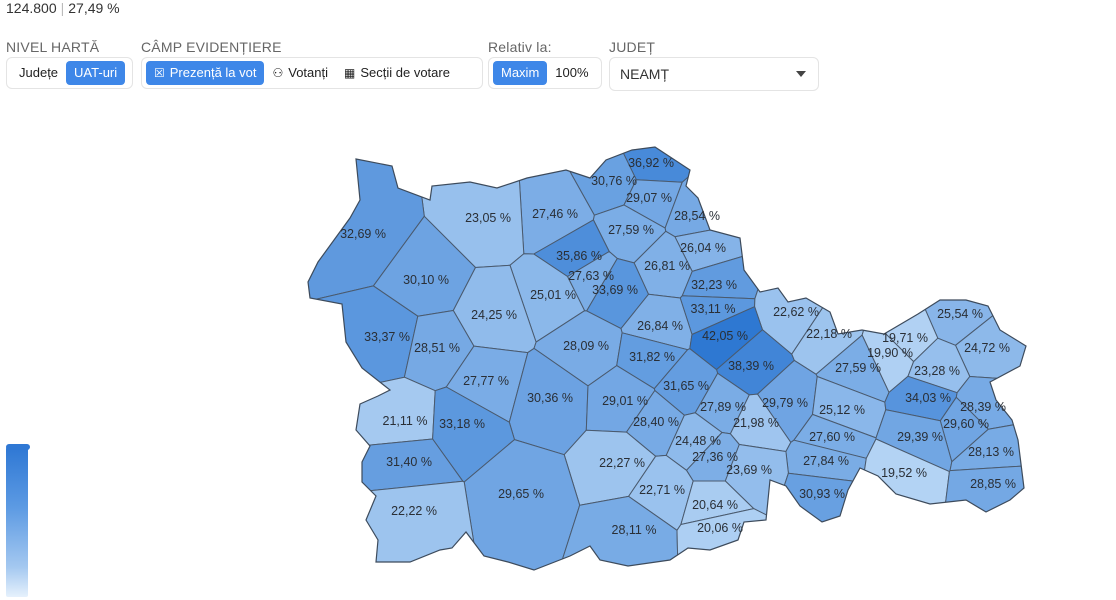 The width and height of the screenshot is (1116, 600). What do you see at coordinates (414, 511) in the screenshot?
I see `map-region-label: 22,22 %` at bounding box center [414, 511].